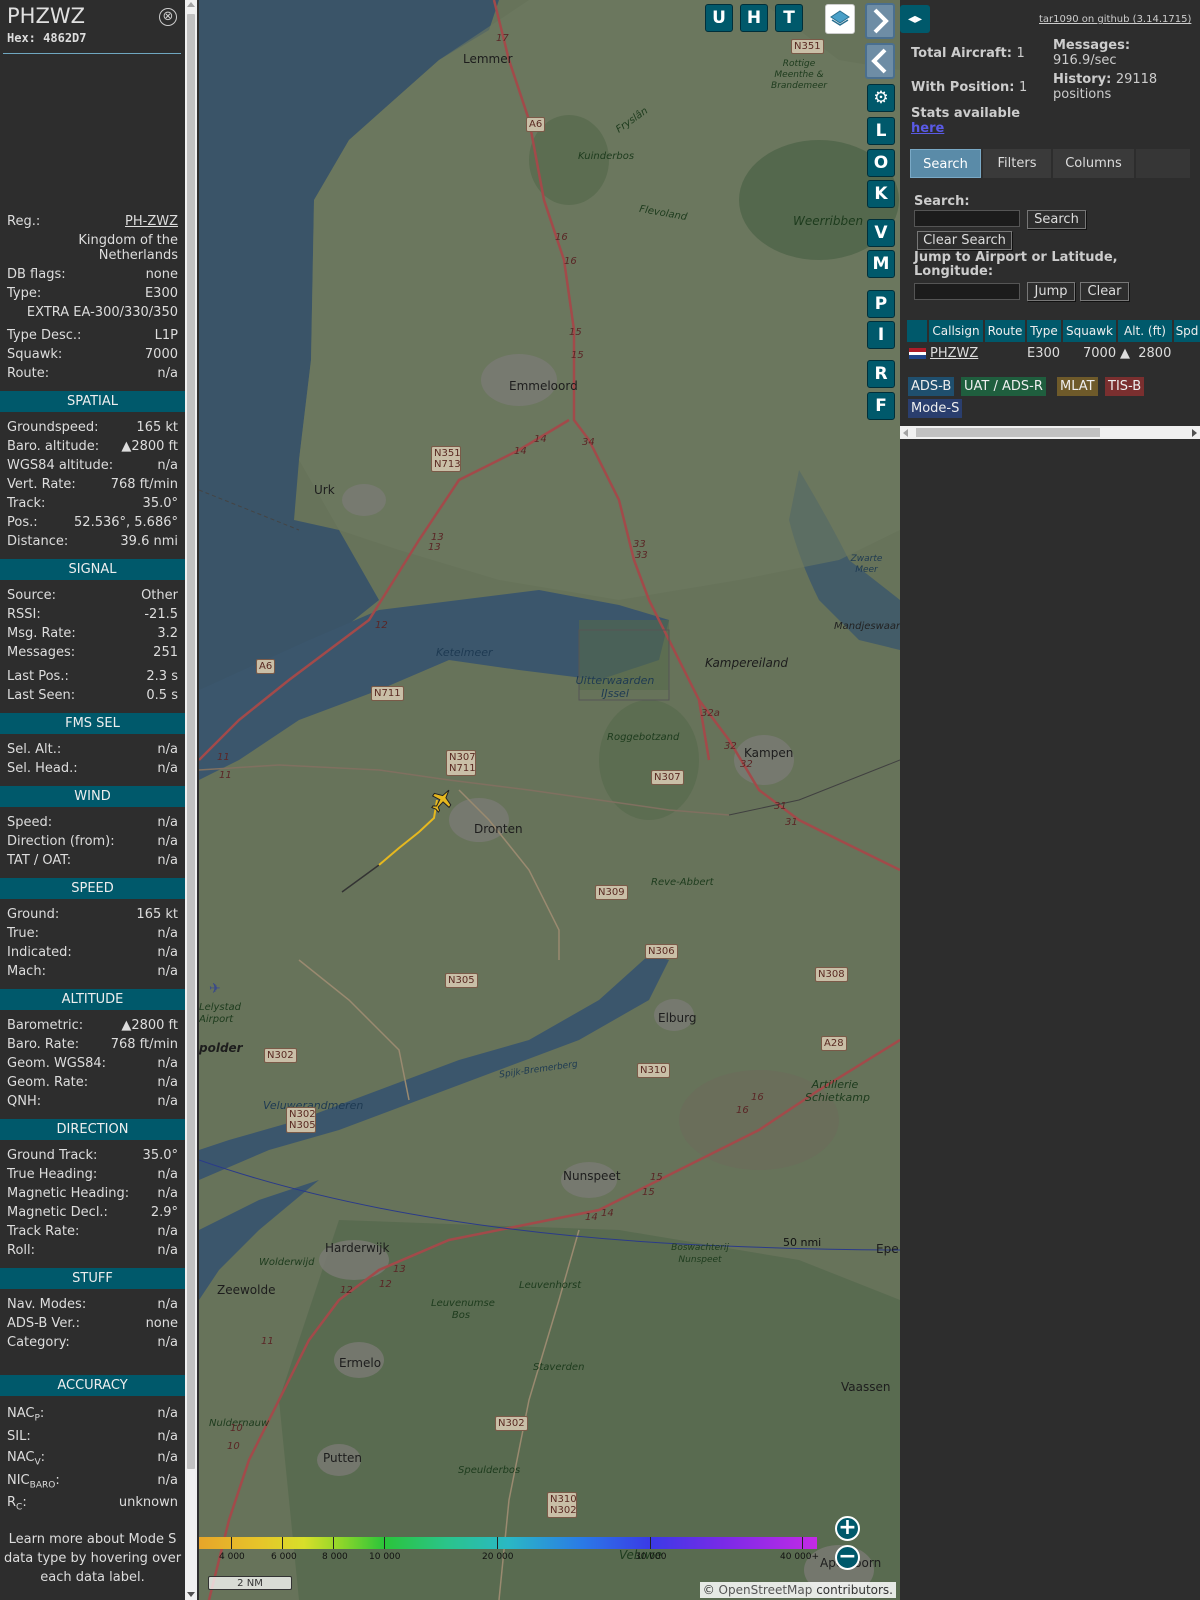  I want to click on info-scrollbar, so click(191, 800).